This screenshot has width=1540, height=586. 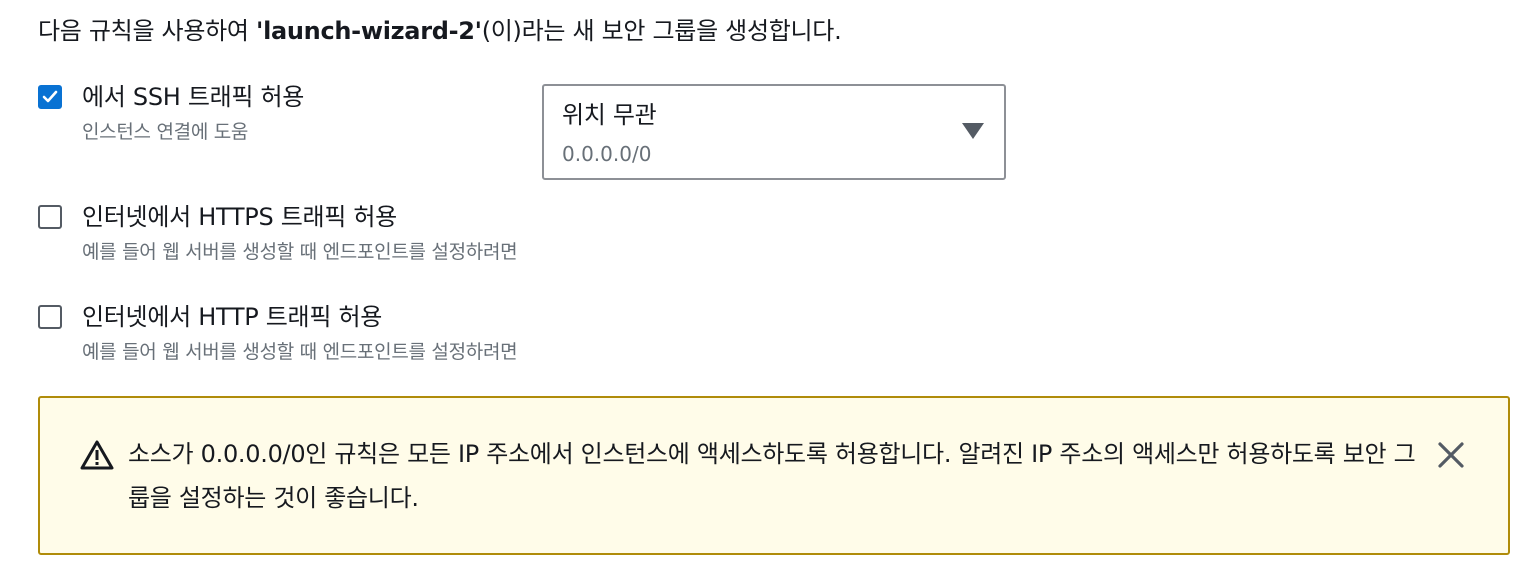 What do you see at coordinates (607, 154) in the screenshot?
I see `ssh-source-value: 0.0.0.0/0` at bounding box center [607, 154].